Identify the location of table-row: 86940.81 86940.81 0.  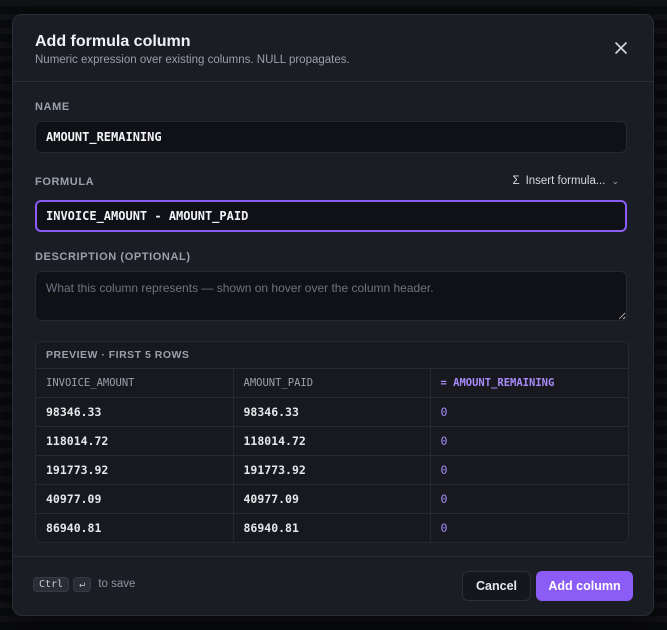
(332, 527).